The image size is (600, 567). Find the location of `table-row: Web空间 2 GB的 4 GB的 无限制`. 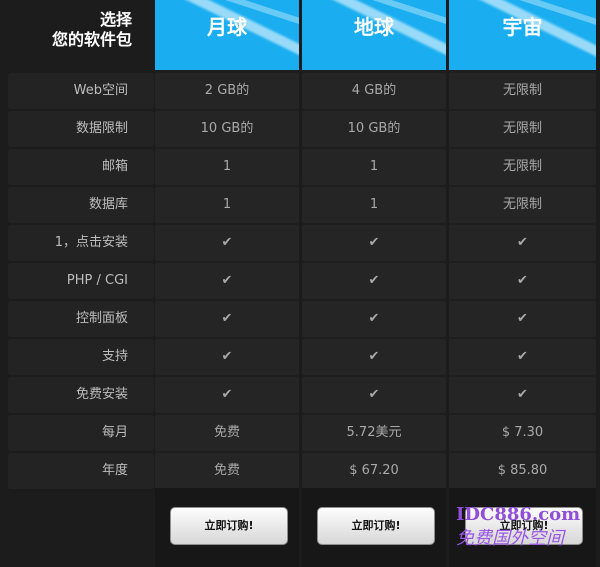

table-row: Web空间 2 GB的 4 GB的 无限制 is located at coordinates (302, 91).